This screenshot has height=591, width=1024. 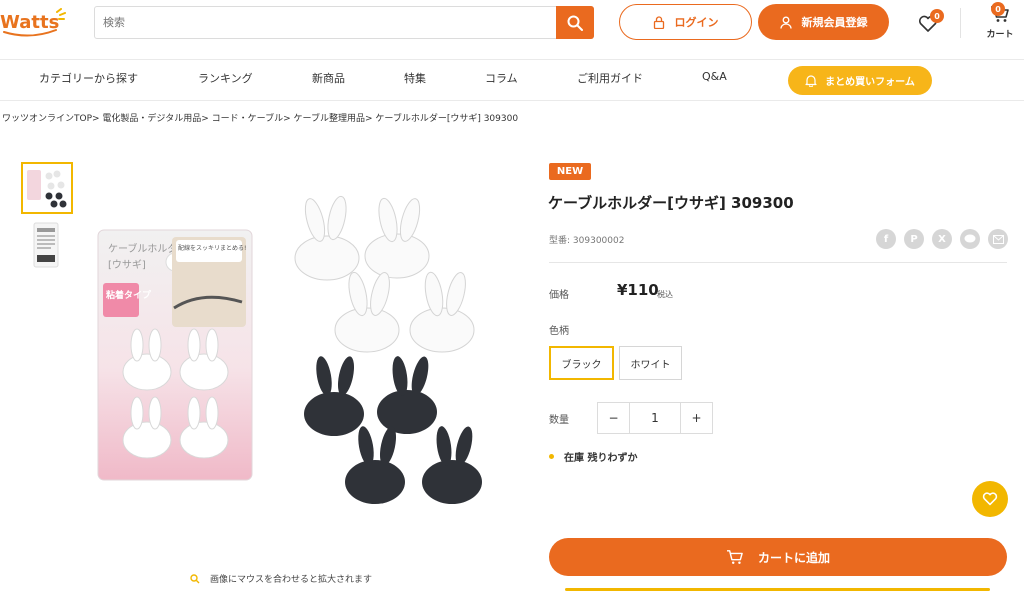 I want to click on tax-note: 税込, so click(x=665, y=294).